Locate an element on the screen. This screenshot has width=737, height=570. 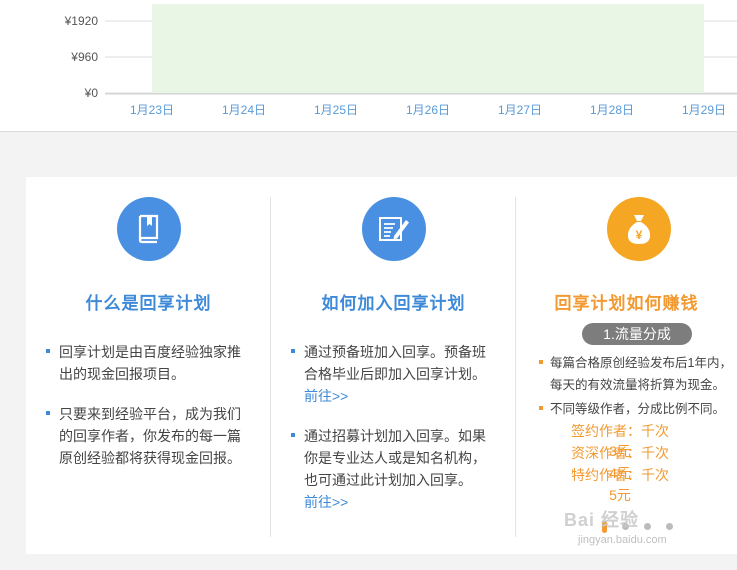
x-tick-label: 1月28日 is located at coordinates (612, 110).